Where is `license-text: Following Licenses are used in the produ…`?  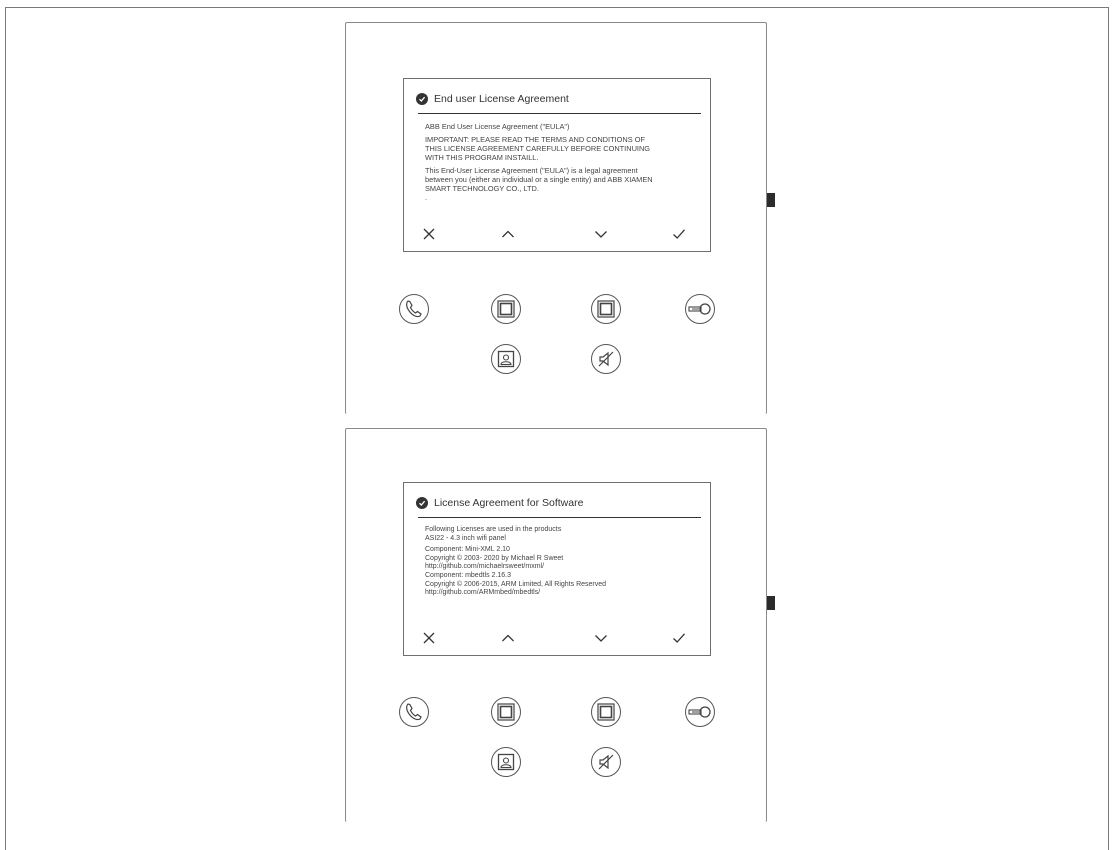
license-text: Following Licenses are used in the produ… is located at coordinates (561, 563).